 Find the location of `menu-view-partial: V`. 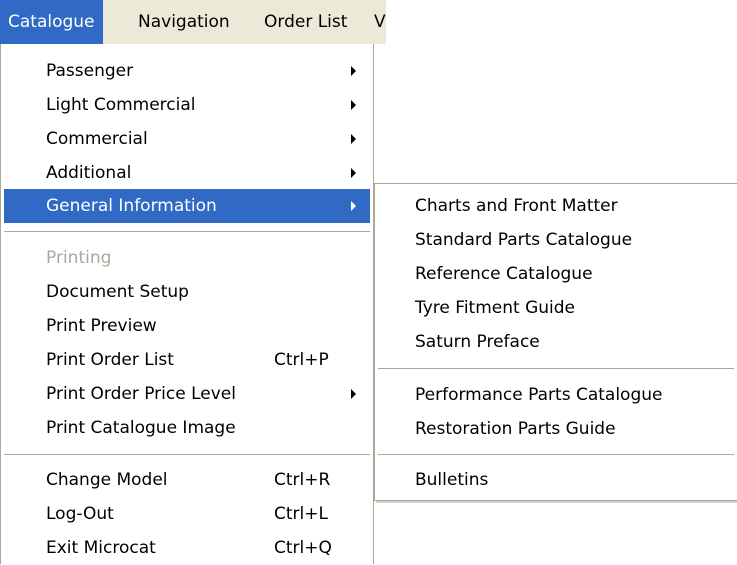

menu-view-partial: V is located at coordinates (378, 22).